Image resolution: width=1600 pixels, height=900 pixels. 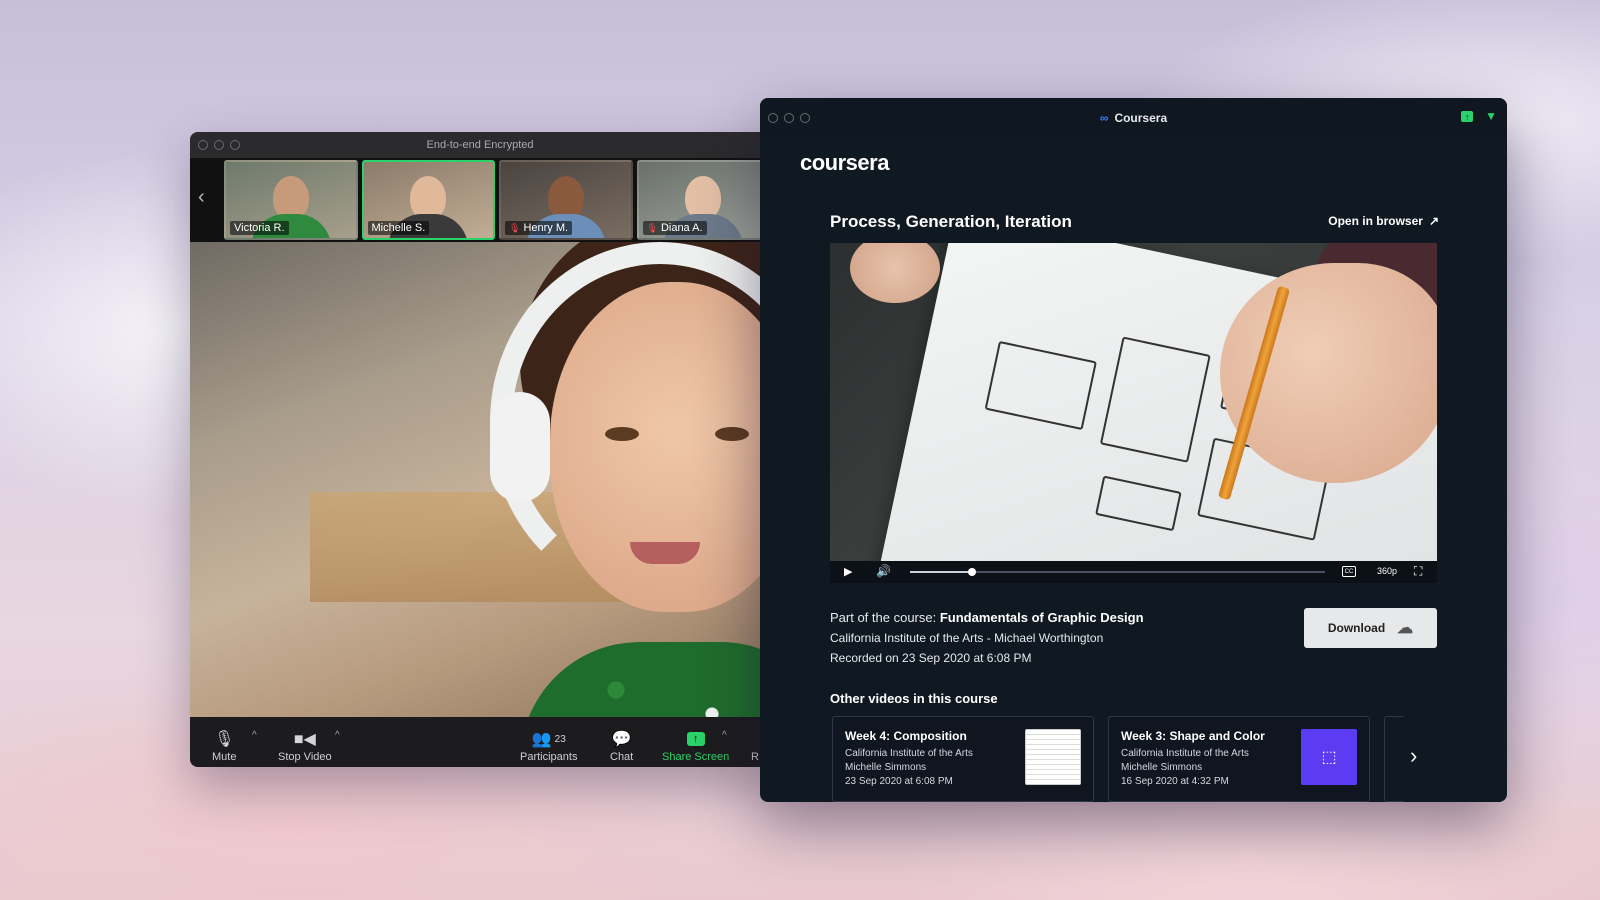 I want to click on video-progress-fill, so click(x=941, y=572).